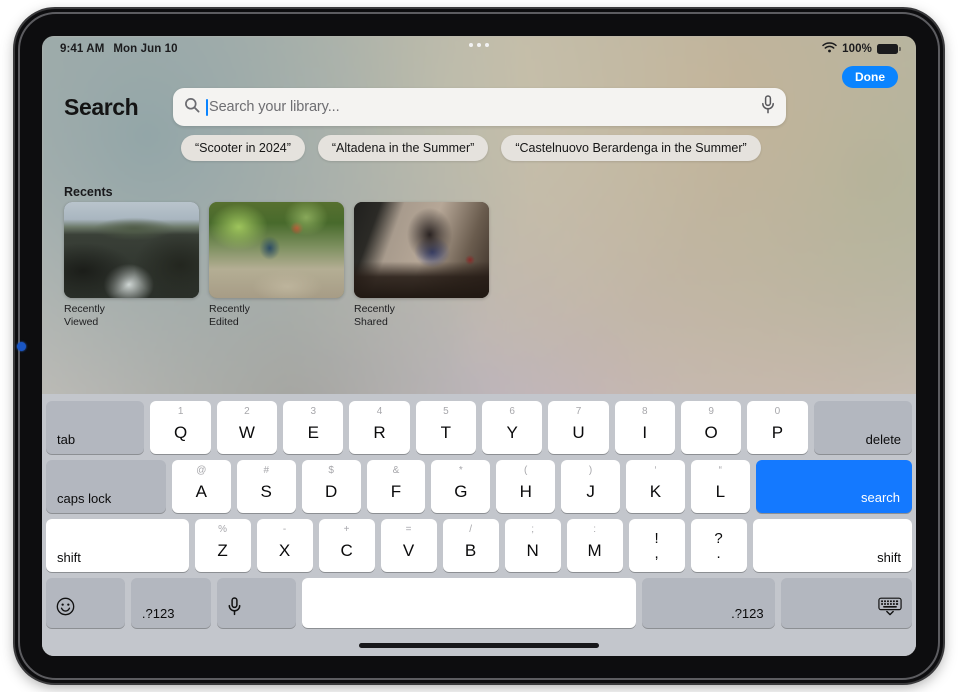 This screenshot has height=692, width=958. What do you see at coordinates (201, 491) in the screenshot?
I see `key-a-label: A` at bounding box center [201, 491].